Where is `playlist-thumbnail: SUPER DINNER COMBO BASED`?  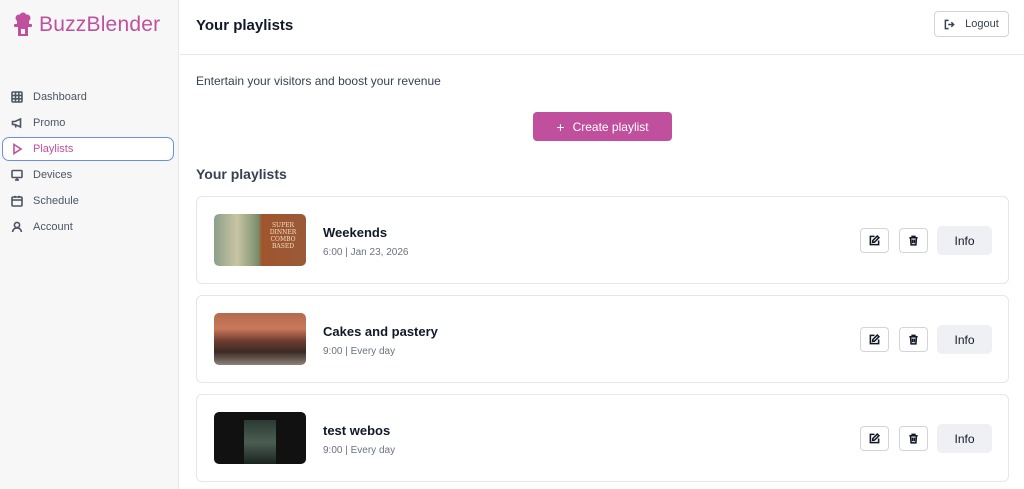
playlist-thumbnail: SUPER DINNER COMBO BASED is located at coordinates (260, 240).